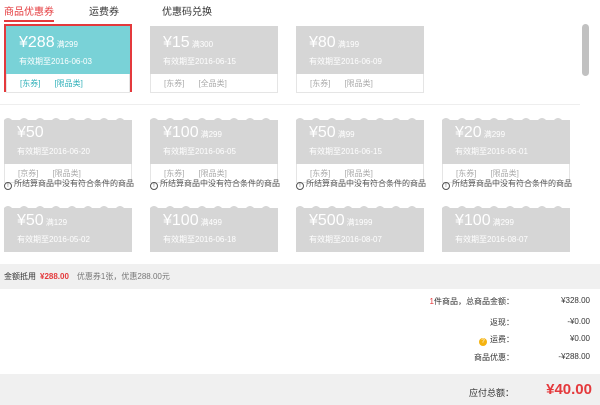 Image resolution: width=600 pixels, height=405 pixels. I want to click on coupon-condition: 满199, so click(348, 44).